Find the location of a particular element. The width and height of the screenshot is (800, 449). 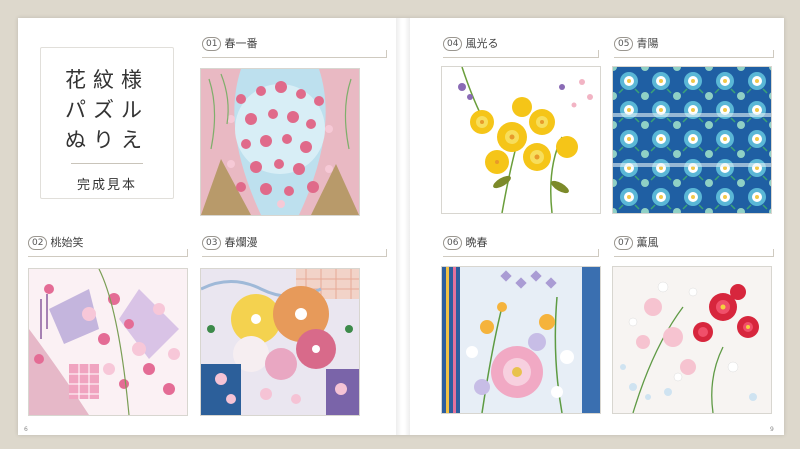

sample-name: 薫風 is located at coordinates (647, 242).